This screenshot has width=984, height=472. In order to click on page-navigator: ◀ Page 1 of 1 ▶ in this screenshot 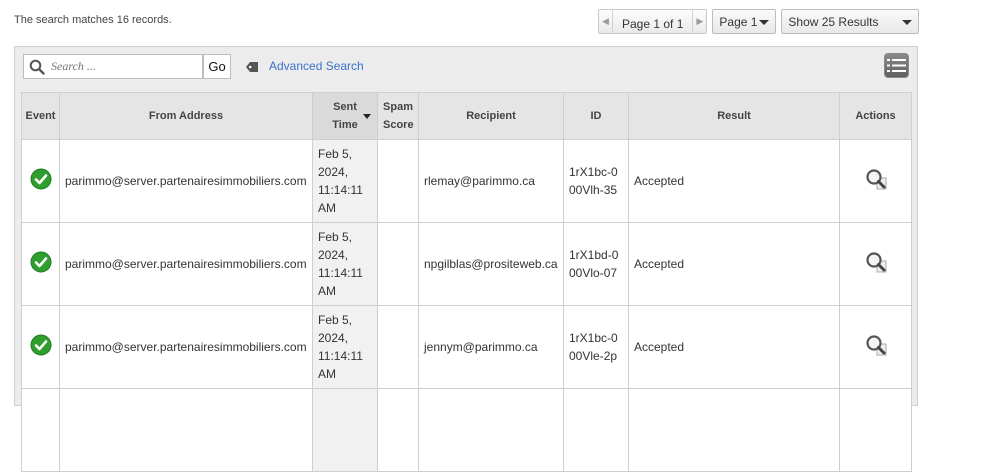, I will do `click(653, 21)`.